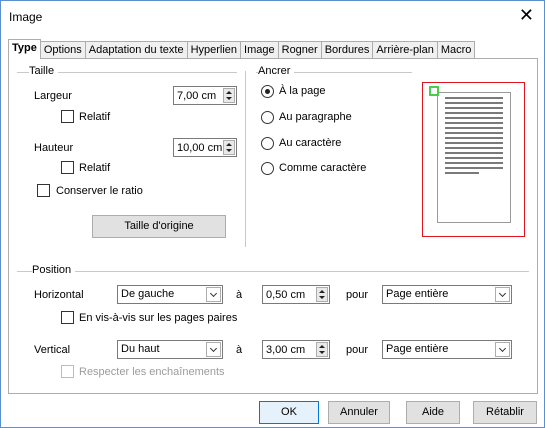  I want to click on anchor-char-label: Au caractère, so click(310, 143).